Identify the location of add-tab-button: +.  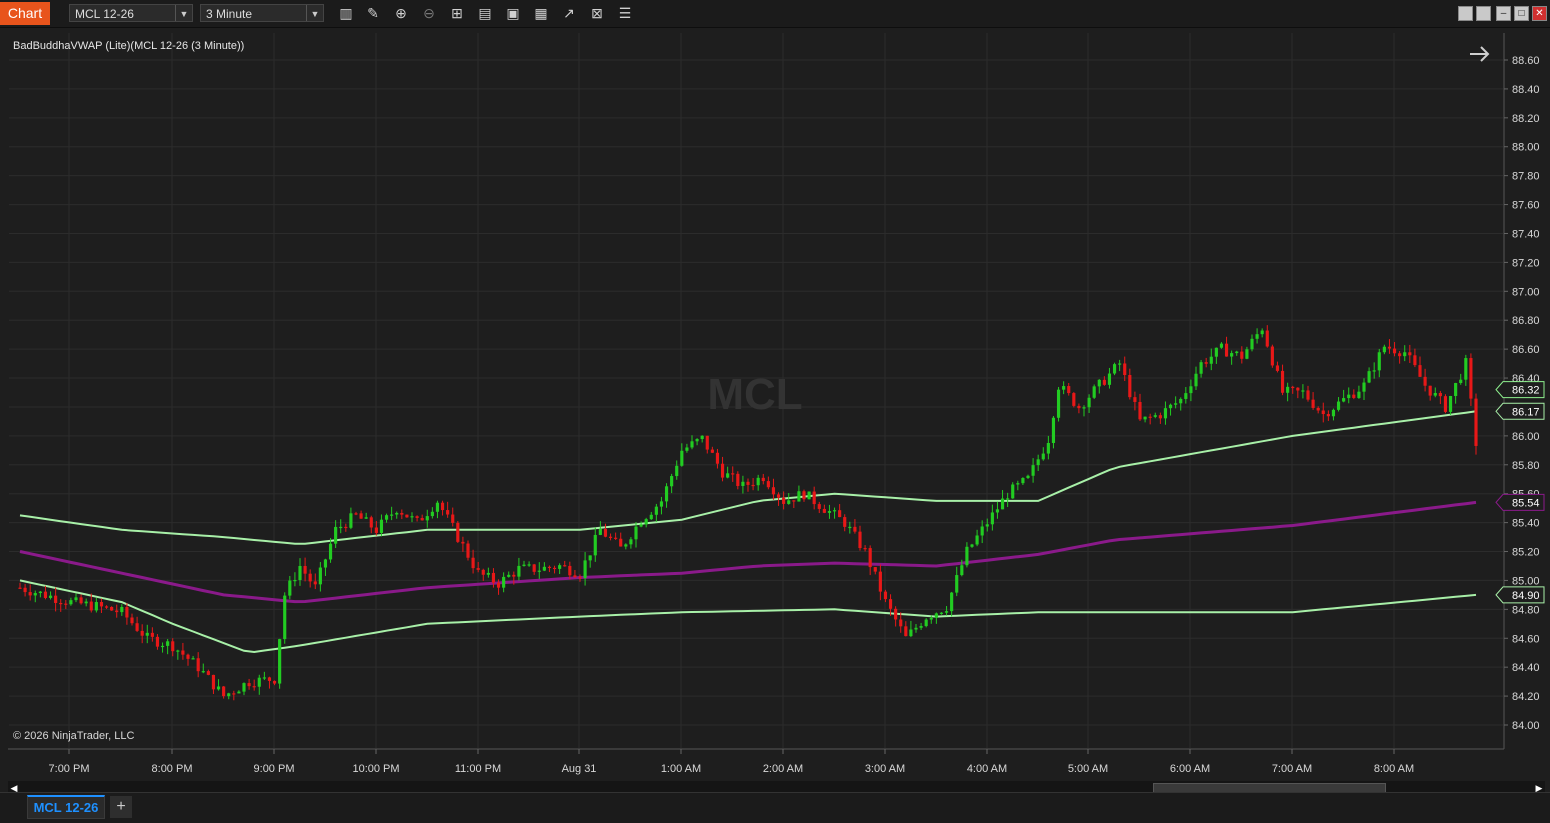
(121, 807).